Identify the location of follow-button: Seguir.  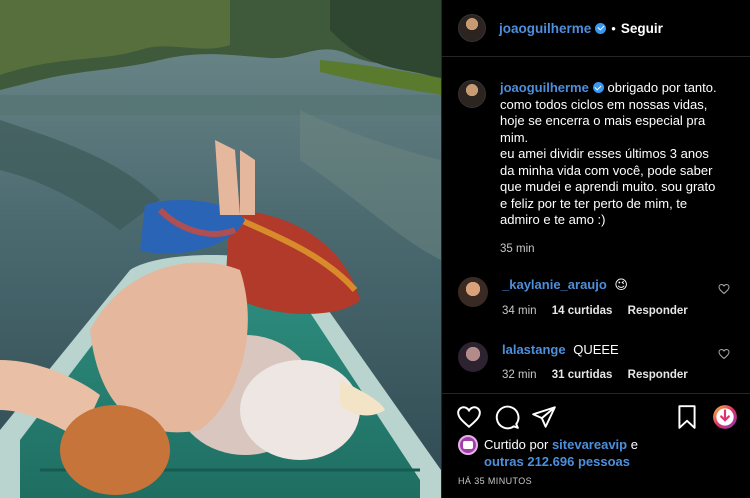
(642, 28).